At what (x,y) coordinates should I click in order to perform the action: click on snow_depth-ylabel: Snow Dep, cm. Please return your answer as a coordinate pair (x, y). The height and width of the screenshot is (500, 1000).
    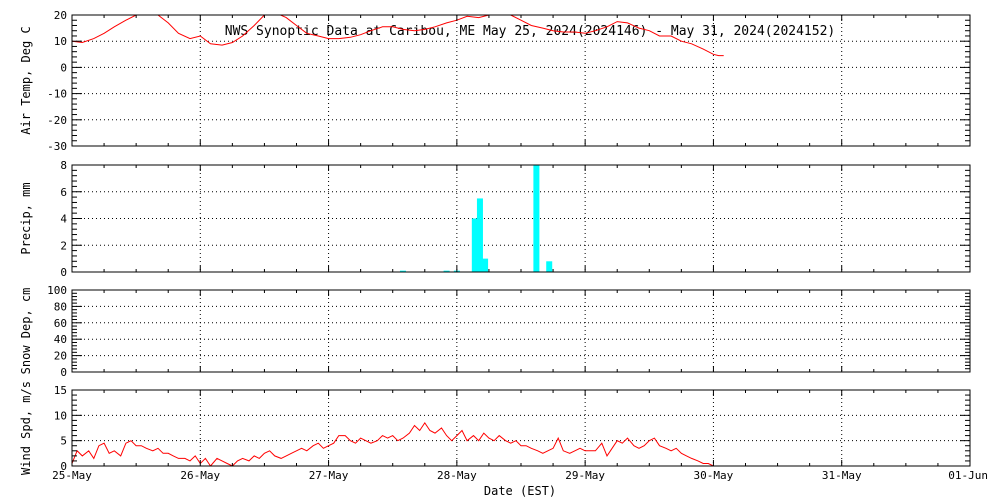
    Looking at the image, I should click on (26, 331).